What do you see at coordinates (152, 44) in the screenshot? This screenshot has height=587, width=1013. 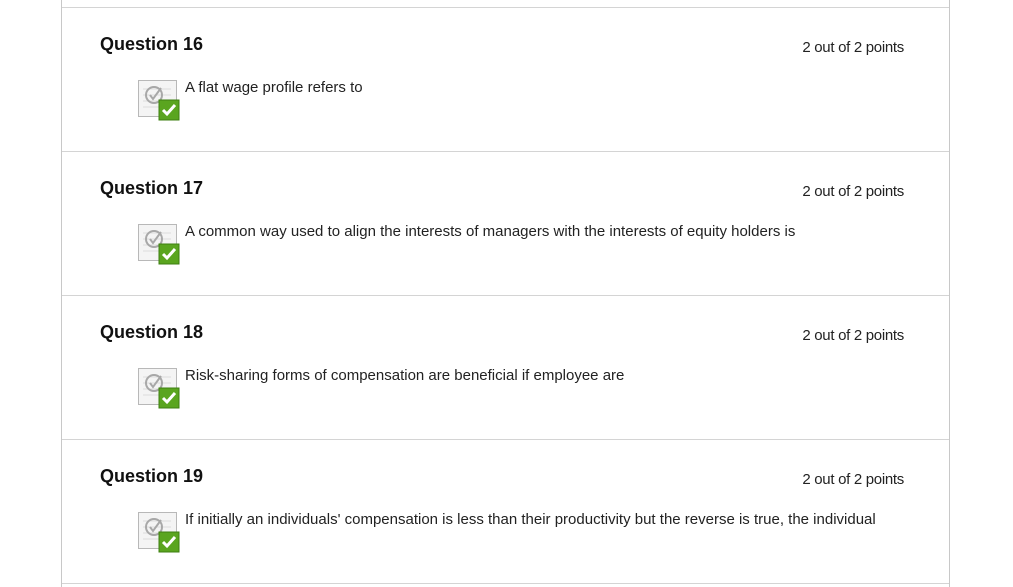 I see `question-title: Question 16` at bounding box center [152, 44].